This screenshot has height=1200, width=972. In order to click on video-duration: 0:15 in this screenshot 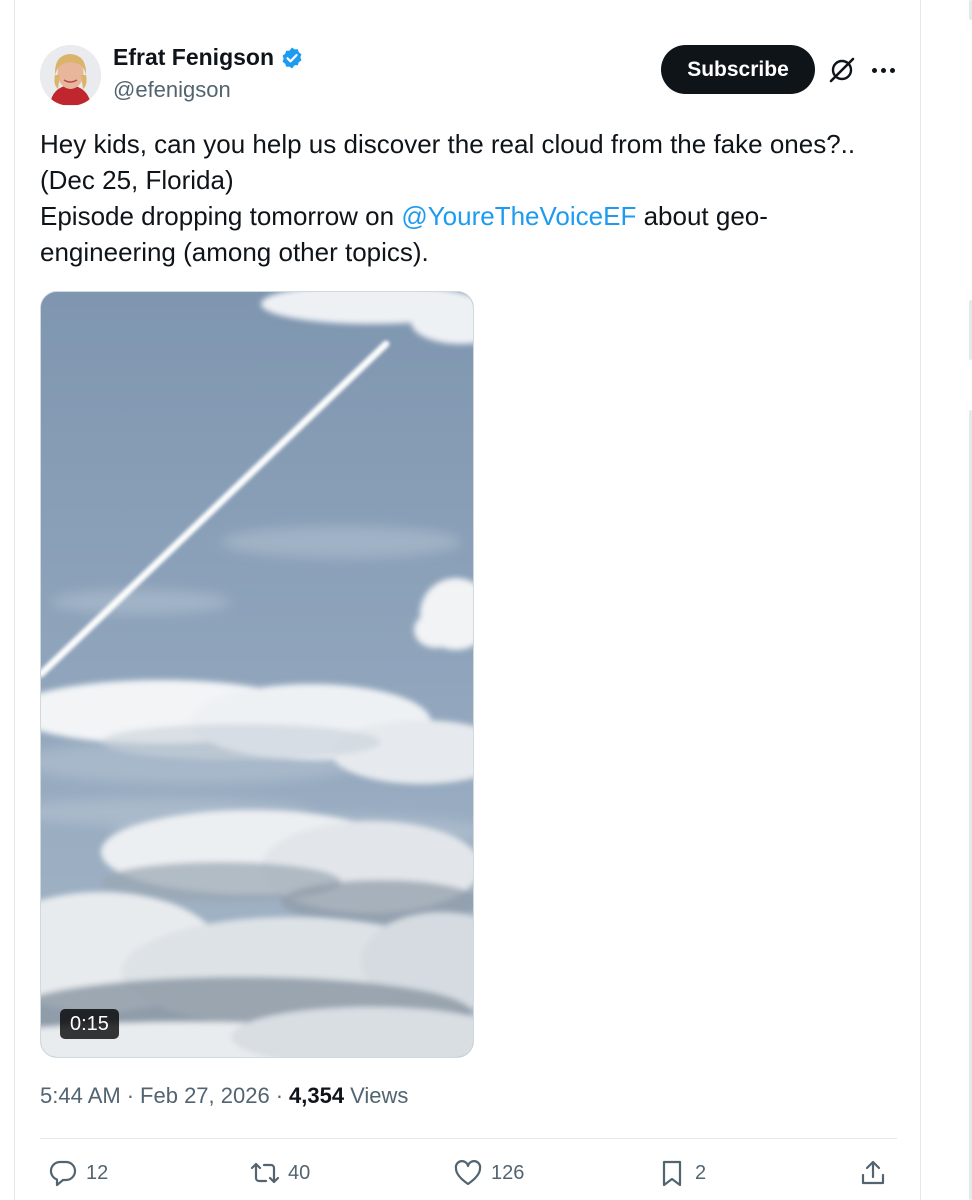, I will do `click(89, 1024)`.